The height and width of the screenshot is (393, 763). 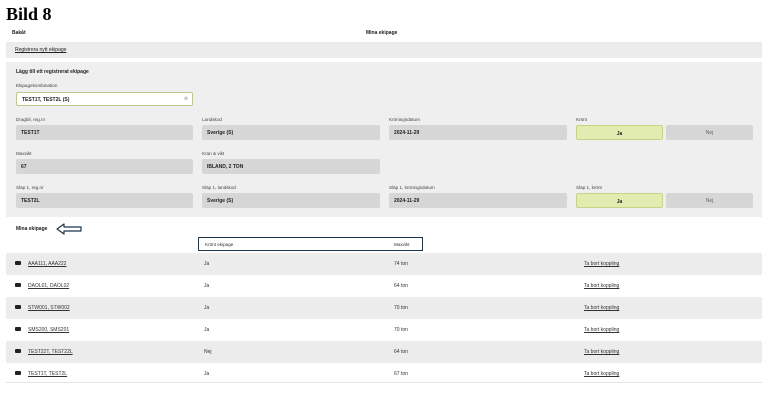 What do you see at coordinates (402, 244) in the screenshot?
I see `col-maxvikt-header: Maxvikt` at bounding box center [402, 244].